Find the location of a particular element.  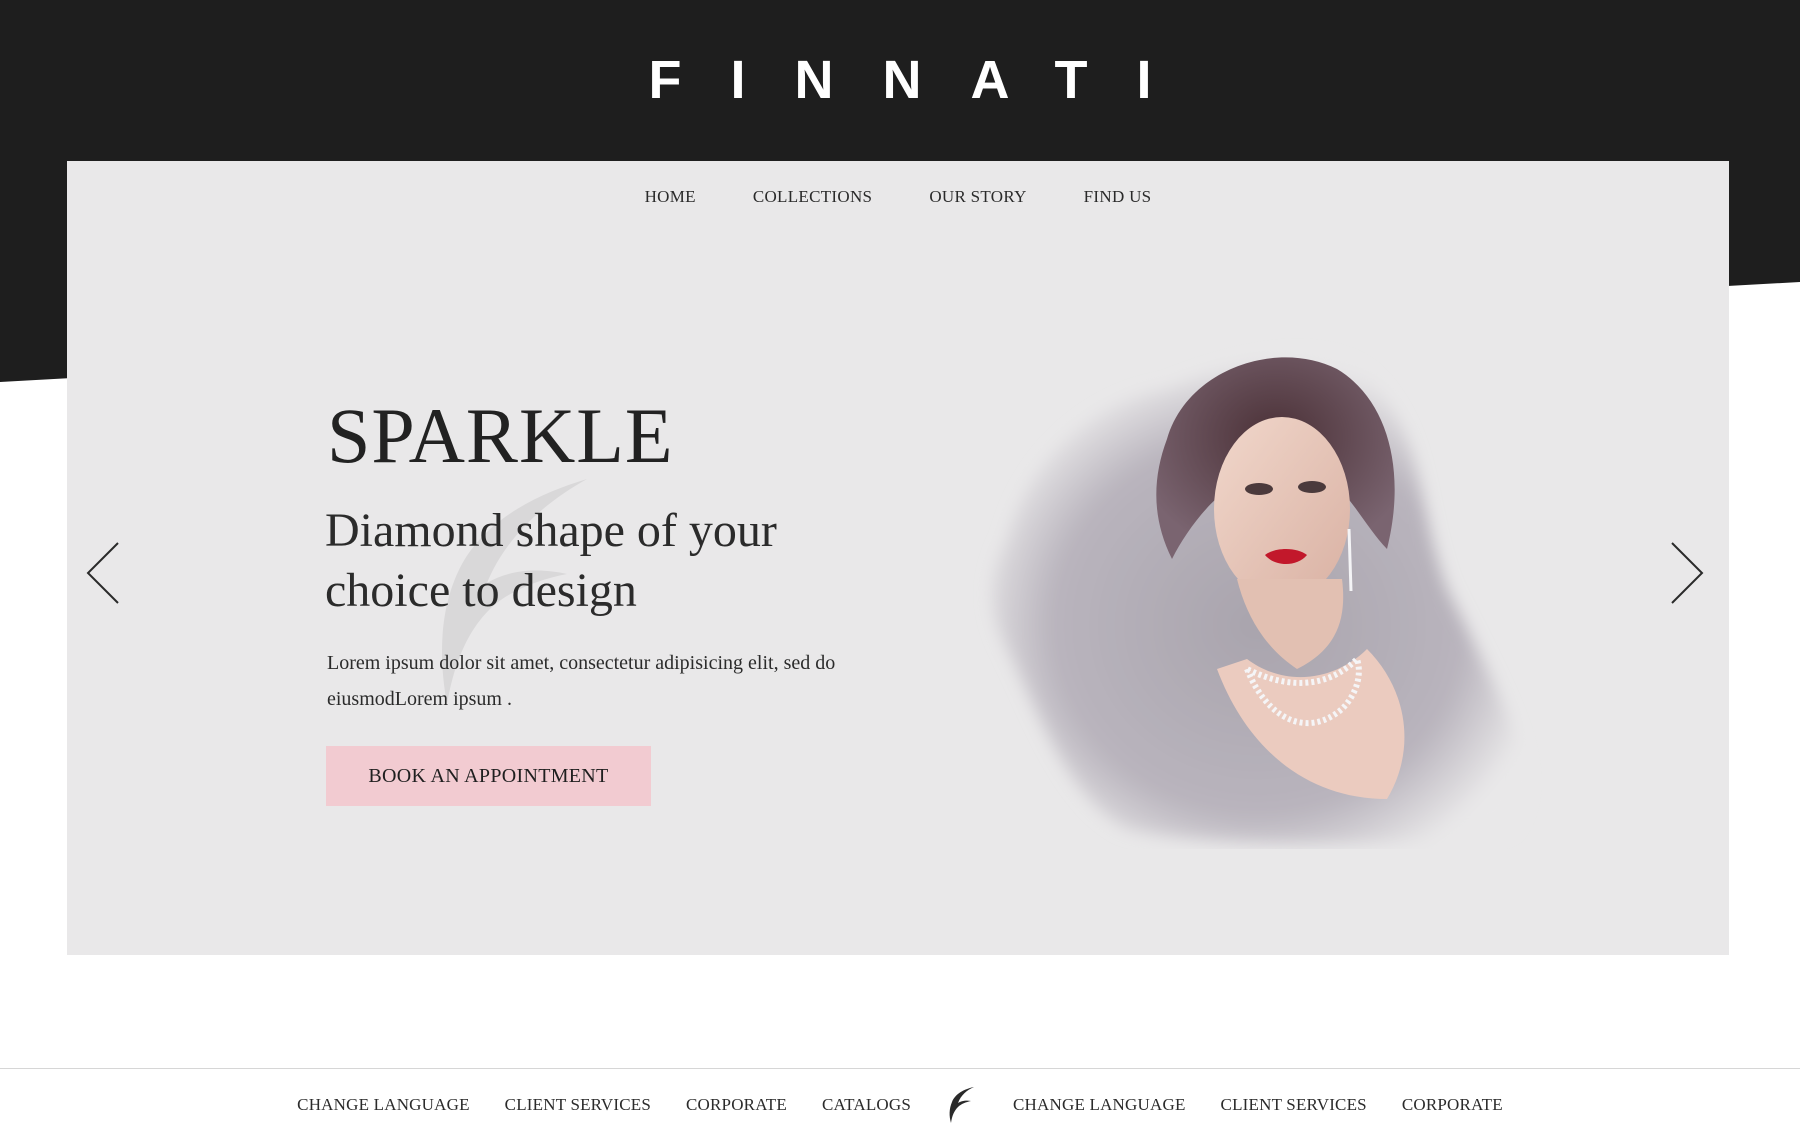

footer-catalogs: CATALOGS is located at coordinates (866, 1105).